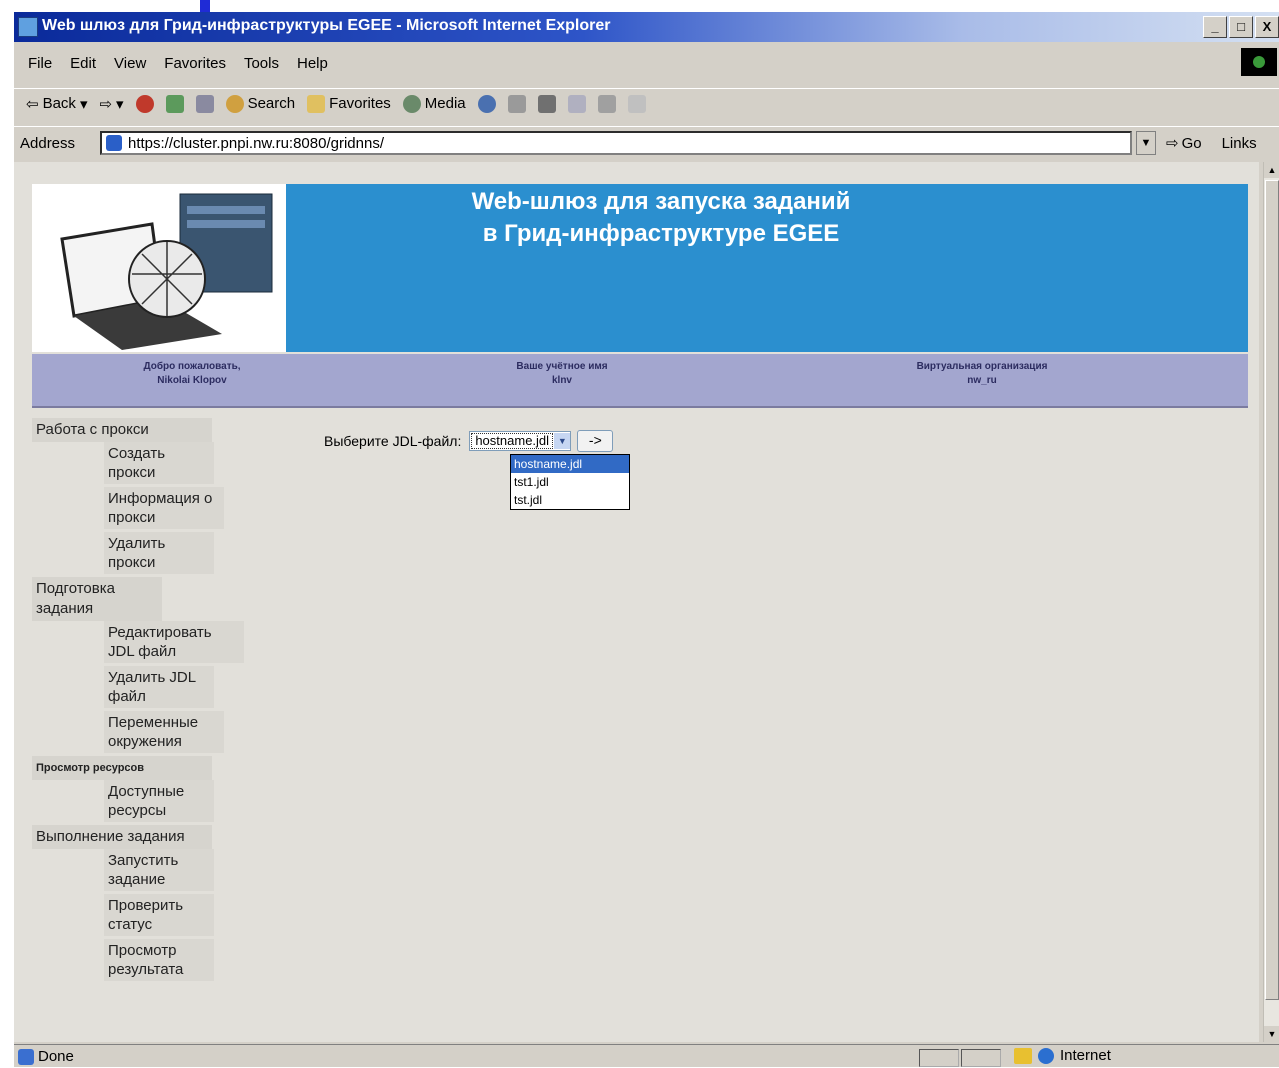  I want to click on laptop-globe-logo-icon, so click(166, 271).